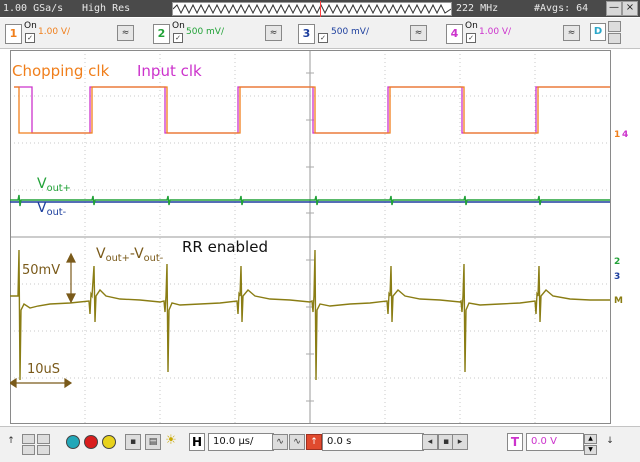  I want to click on close-button: ×, so click(630, 8).